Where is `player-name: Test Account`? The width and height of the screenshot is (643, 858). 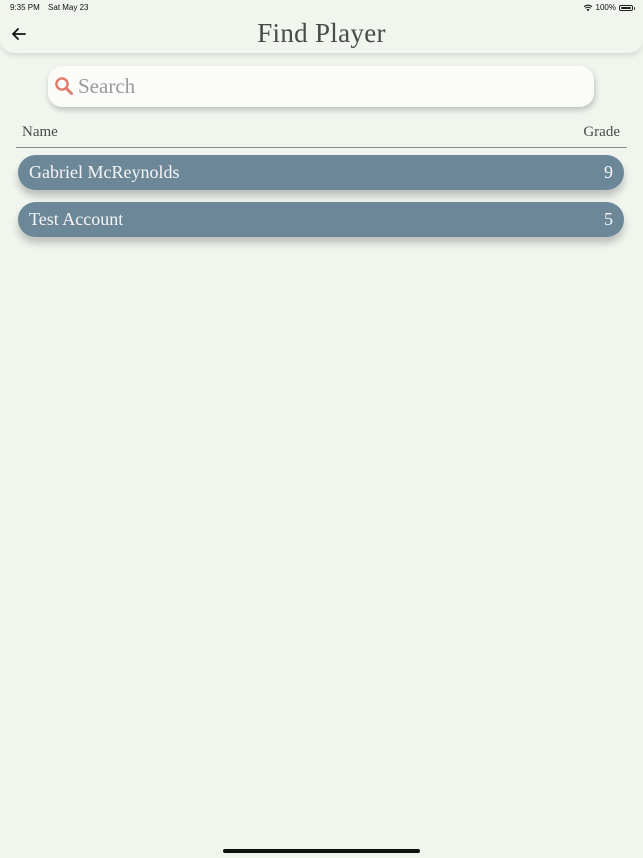
player-name: Test Account is located at coordinates (76, 219).